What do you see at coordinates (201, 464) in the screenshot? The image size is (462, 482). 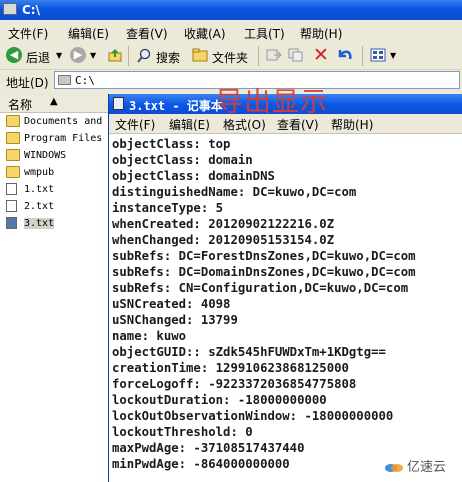 I see `text-line: minPwdAge: -864000000000` at bounding box center [201, 464].